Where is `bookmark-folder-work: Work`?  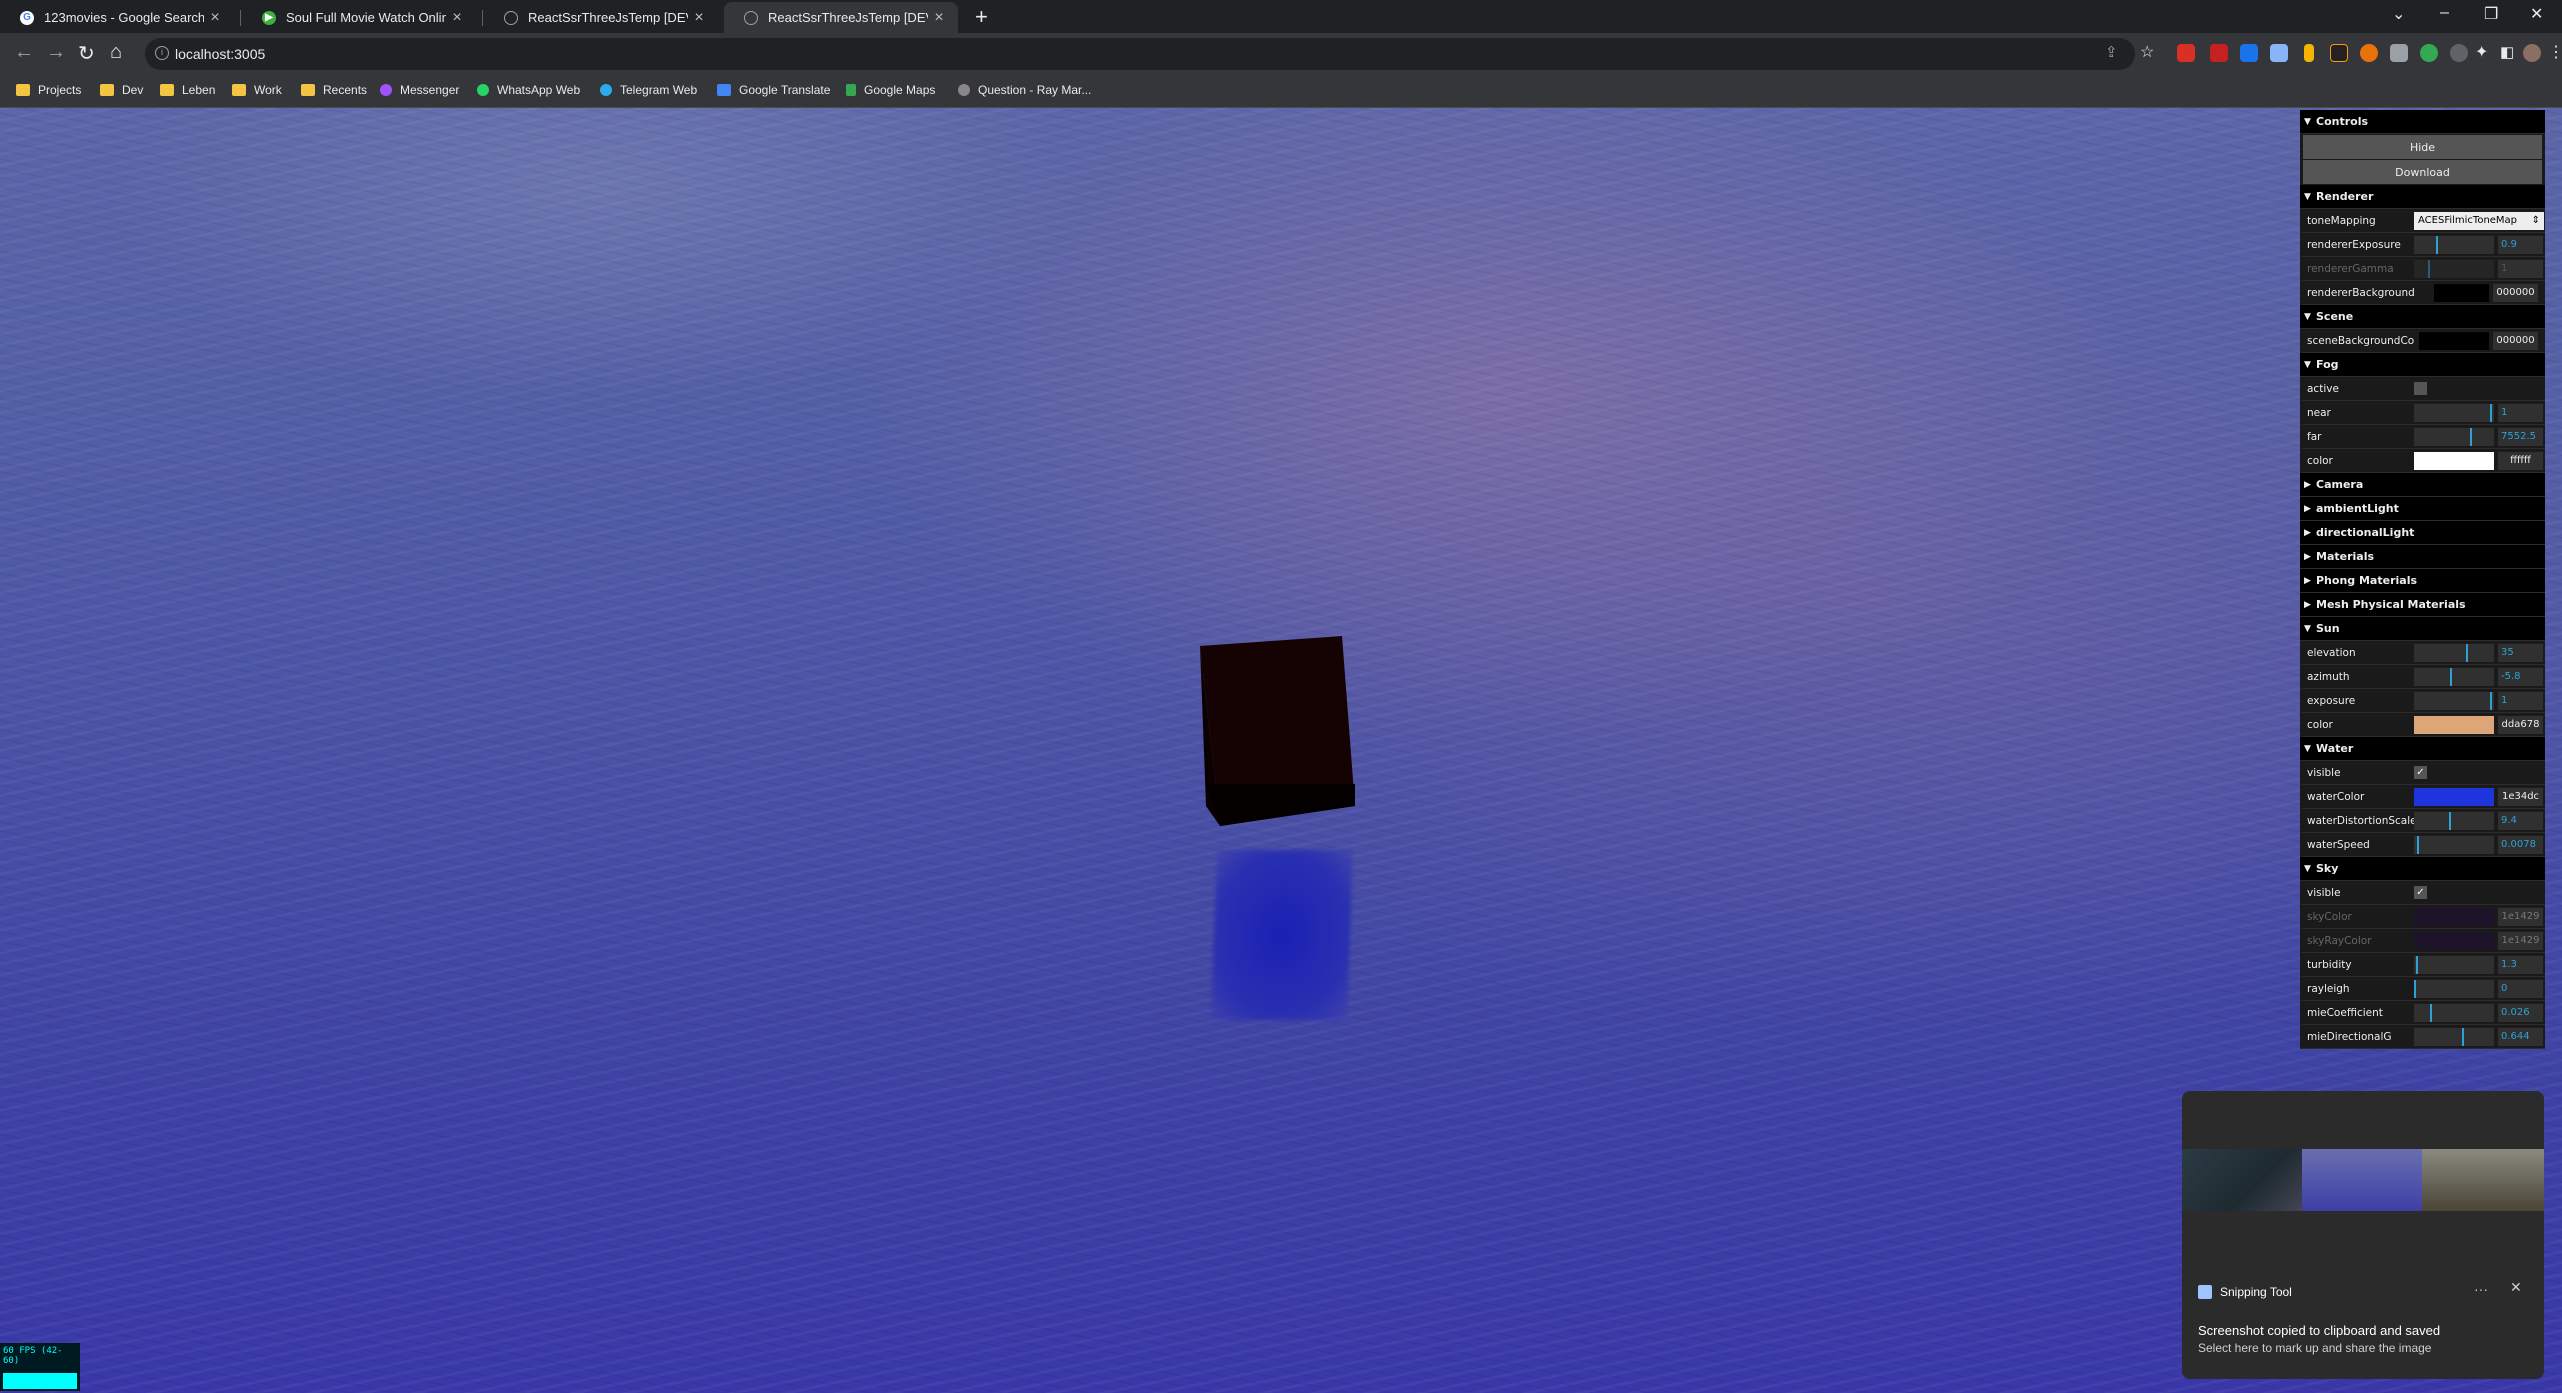 bookmark-folder-work: Work is located at coordinates (257, 90).